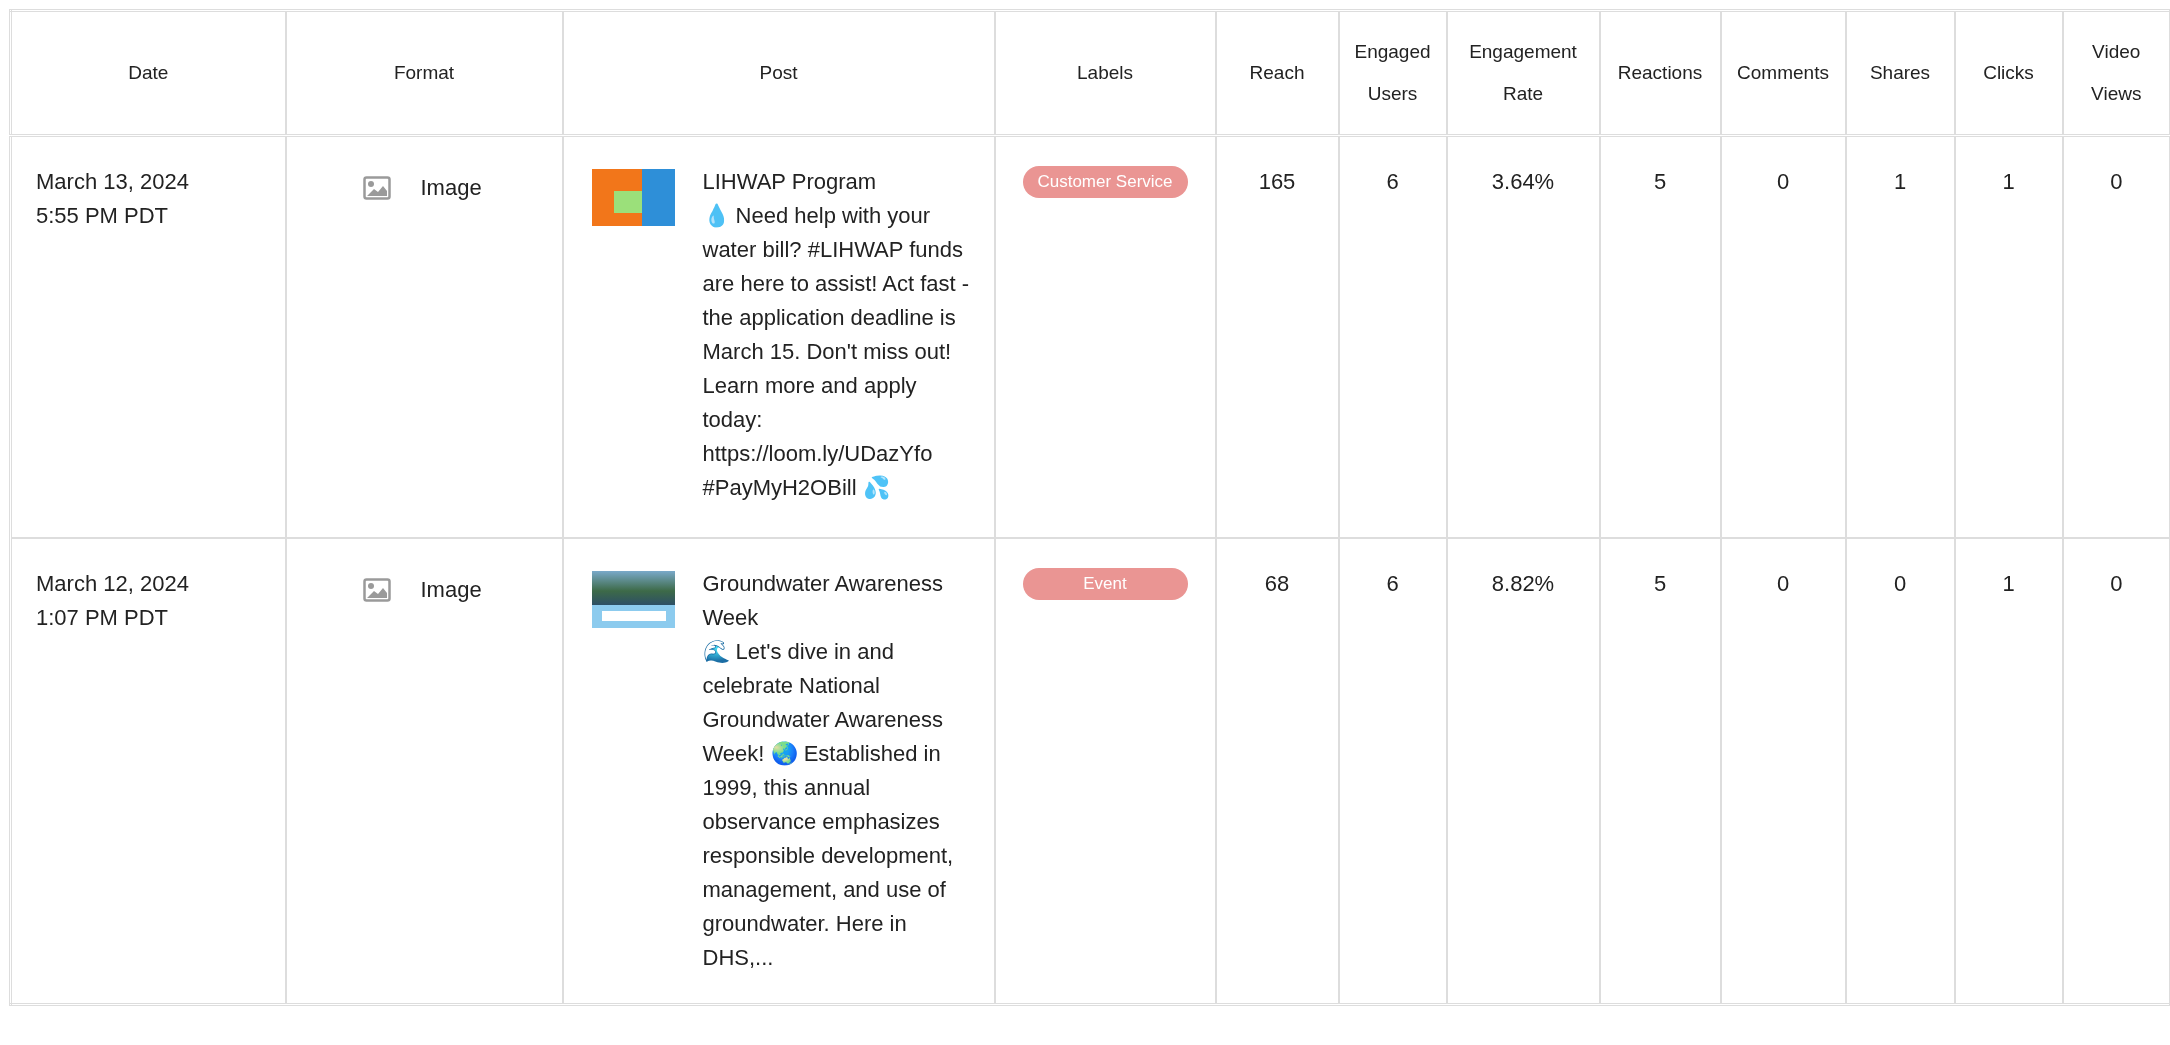  Describe the element at coordinates (778, 72) in the screenshot. I see `column-header: Post` at that location.